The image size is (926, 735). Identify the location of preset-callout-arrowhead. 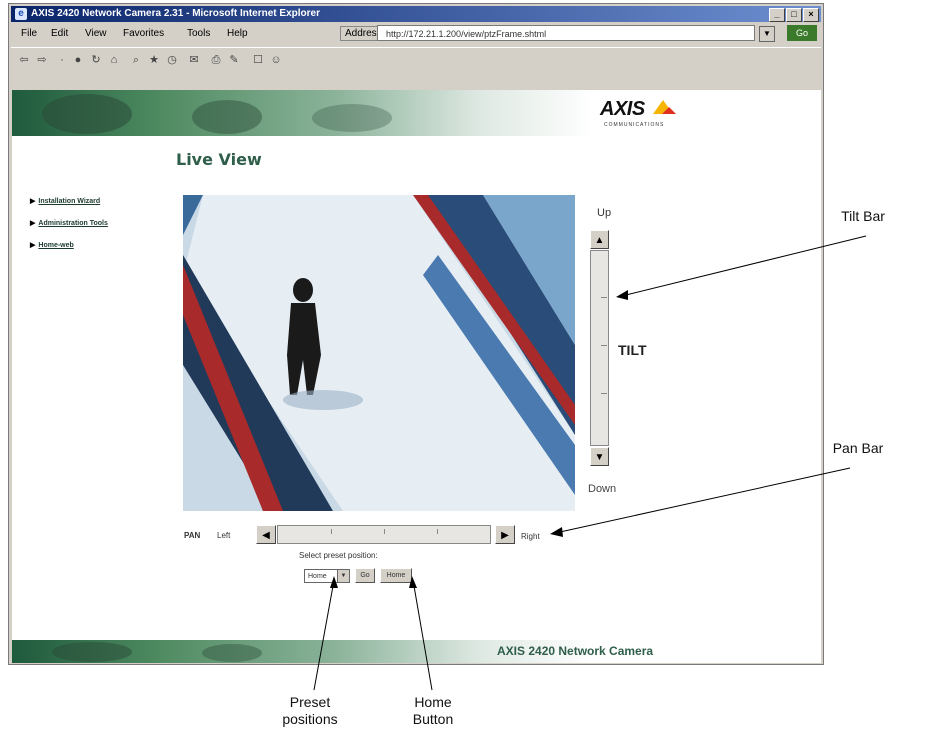
(334, 582).